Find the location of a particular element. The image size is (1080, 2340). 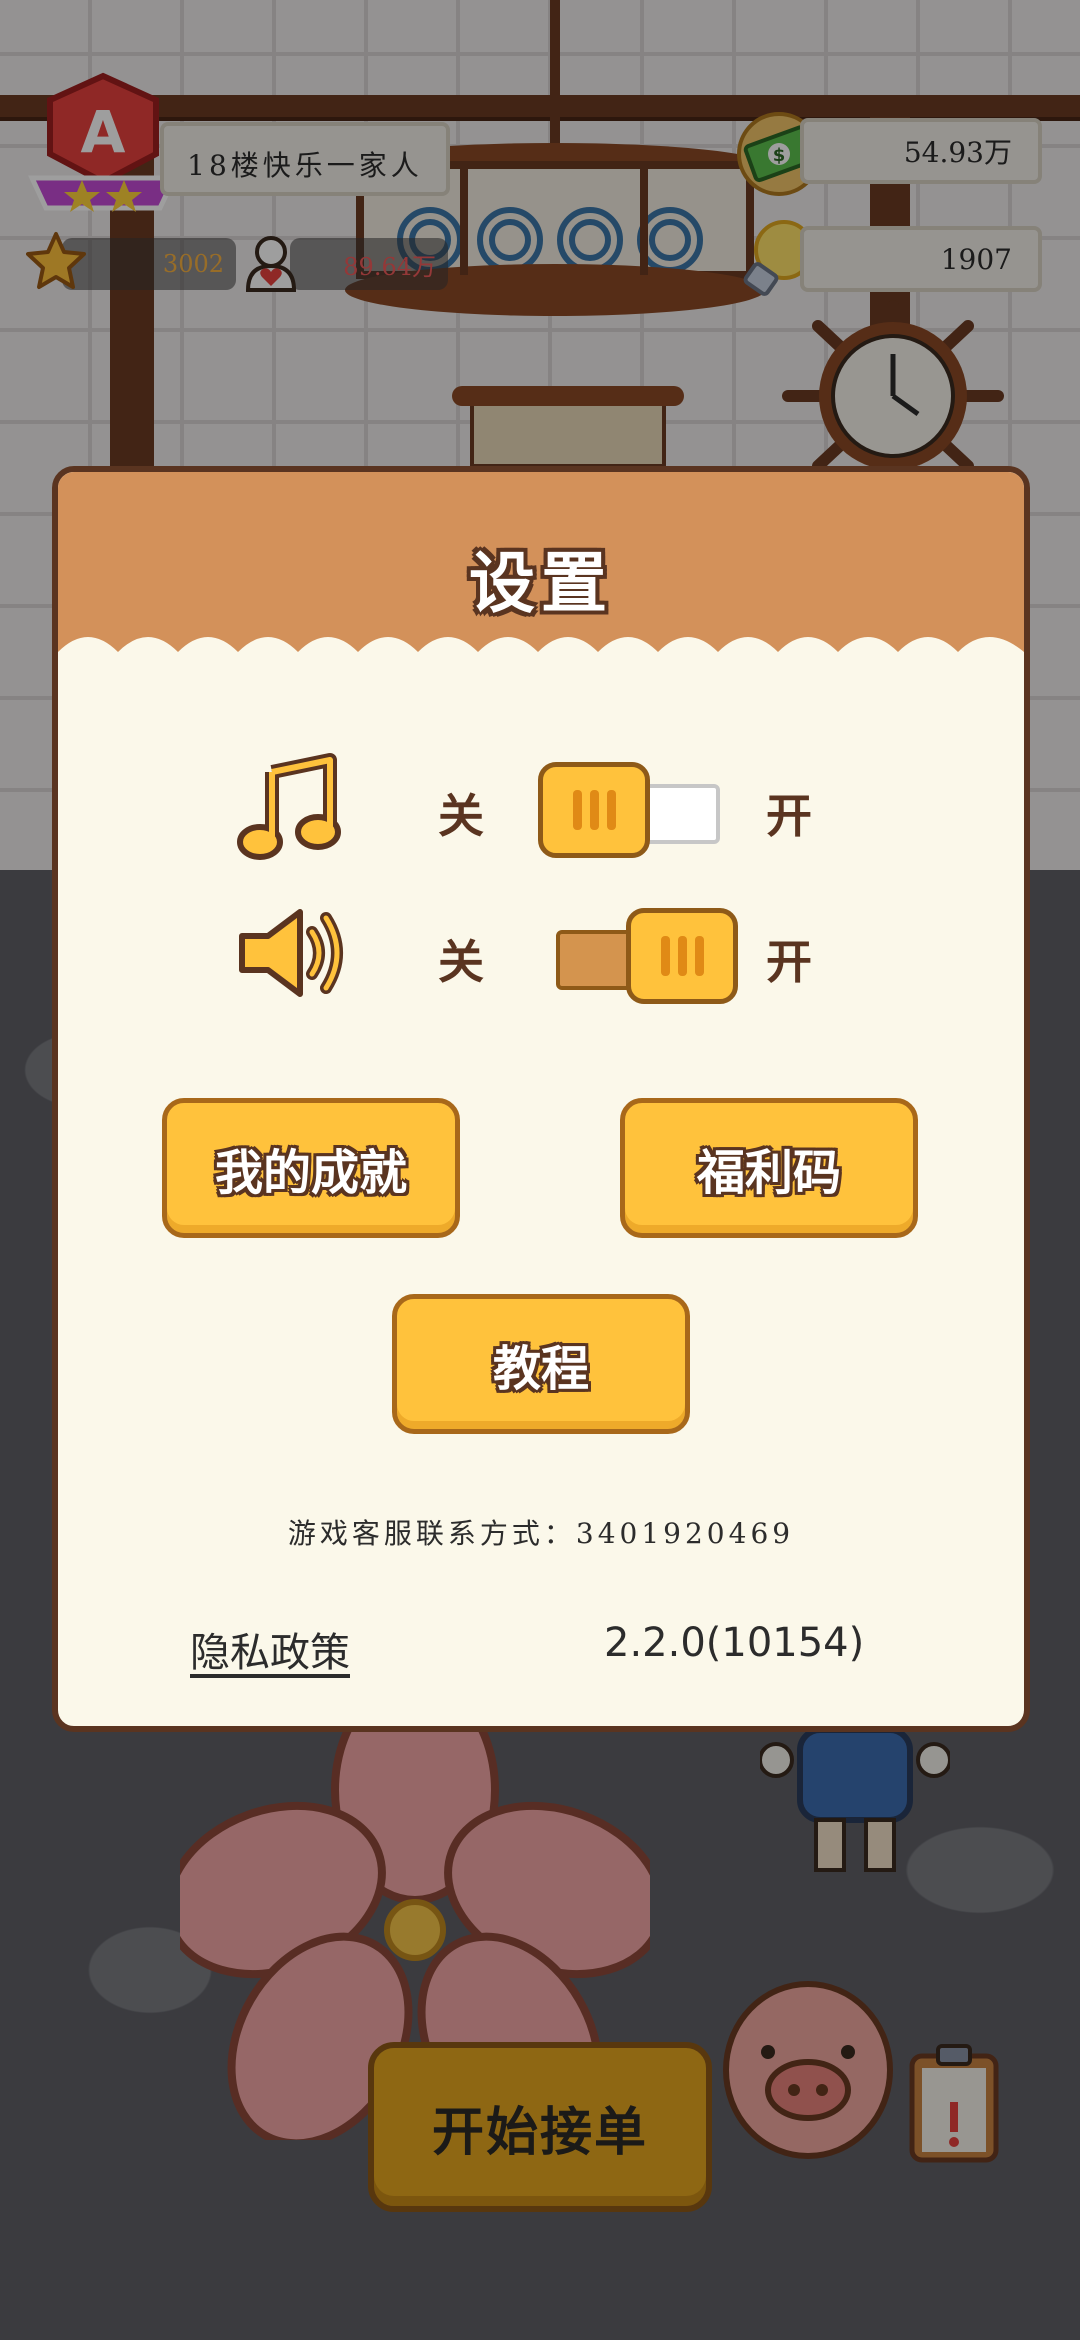

gift-code-button: 福利码 is located at coordinates (769, 1168).